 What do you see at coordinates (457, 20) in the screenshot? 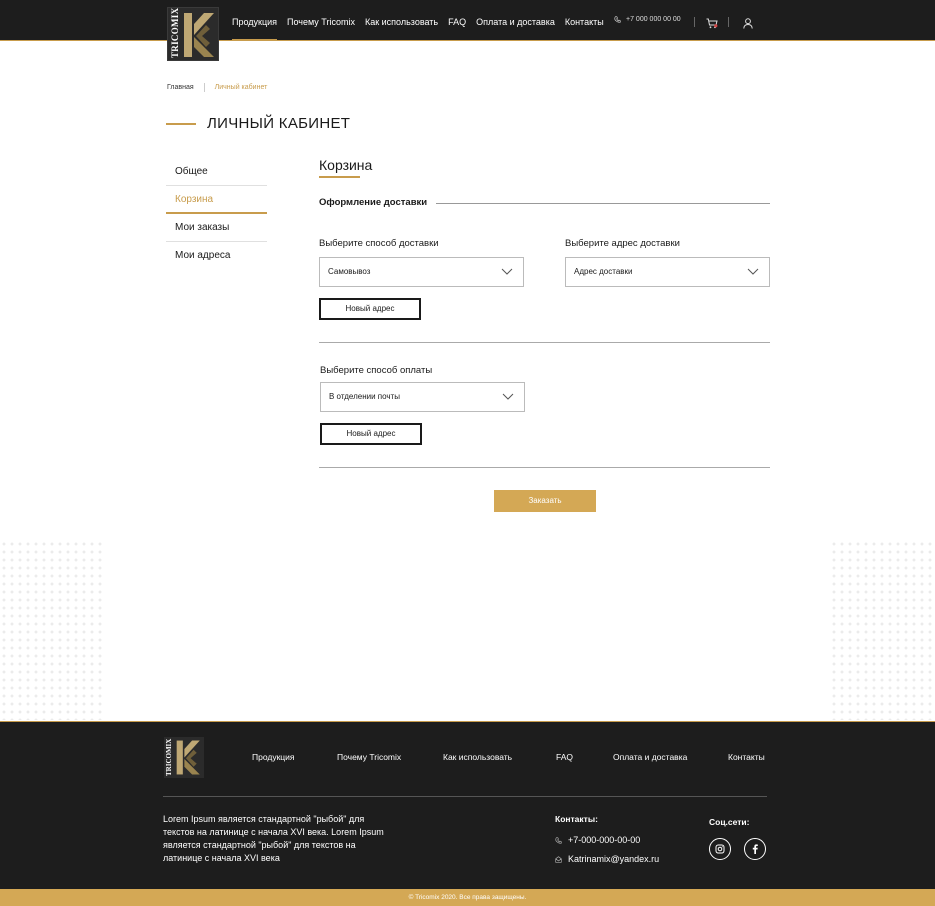
I see `nav-item-faq: FAQ` at bounding box center [457, 20].